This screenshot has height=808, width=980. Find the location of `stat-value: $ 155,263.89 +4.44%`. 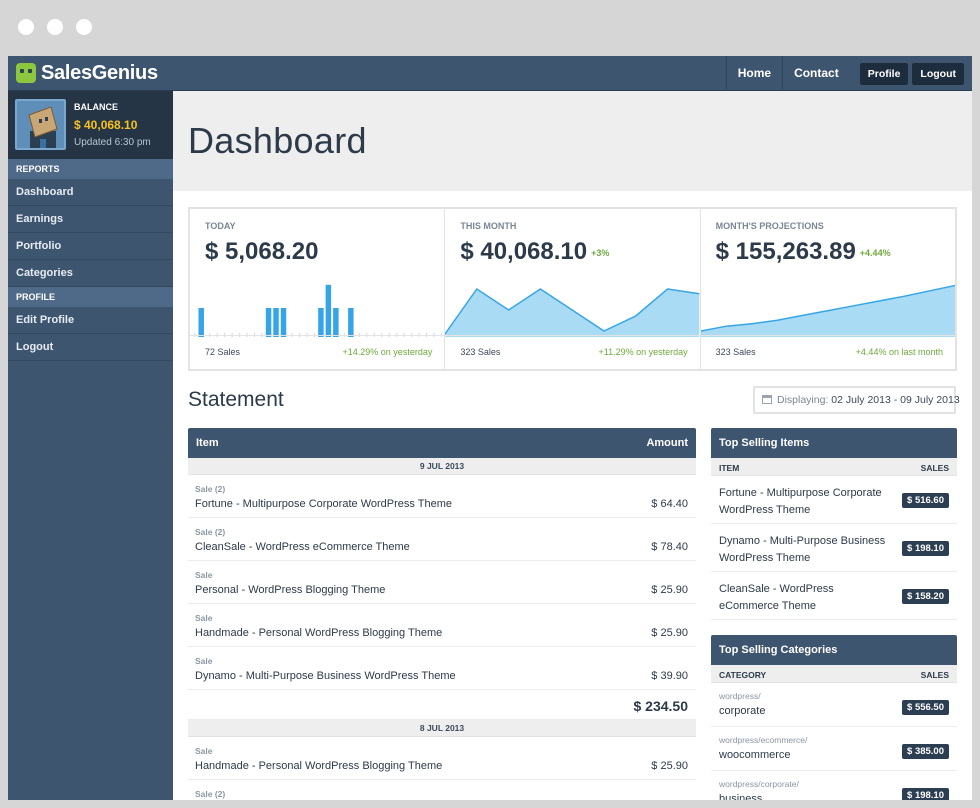

stat-value: $ 155,263.89 +4.44% is located at coordinates (803, 252).